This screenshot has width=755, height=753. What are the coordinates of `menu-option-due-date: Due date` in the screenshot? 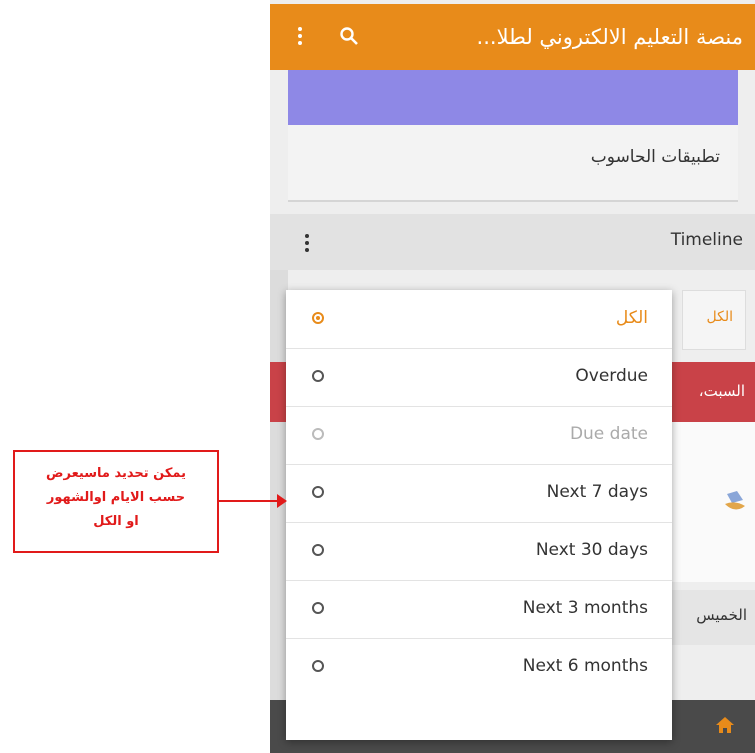 It's located at (479, 435).